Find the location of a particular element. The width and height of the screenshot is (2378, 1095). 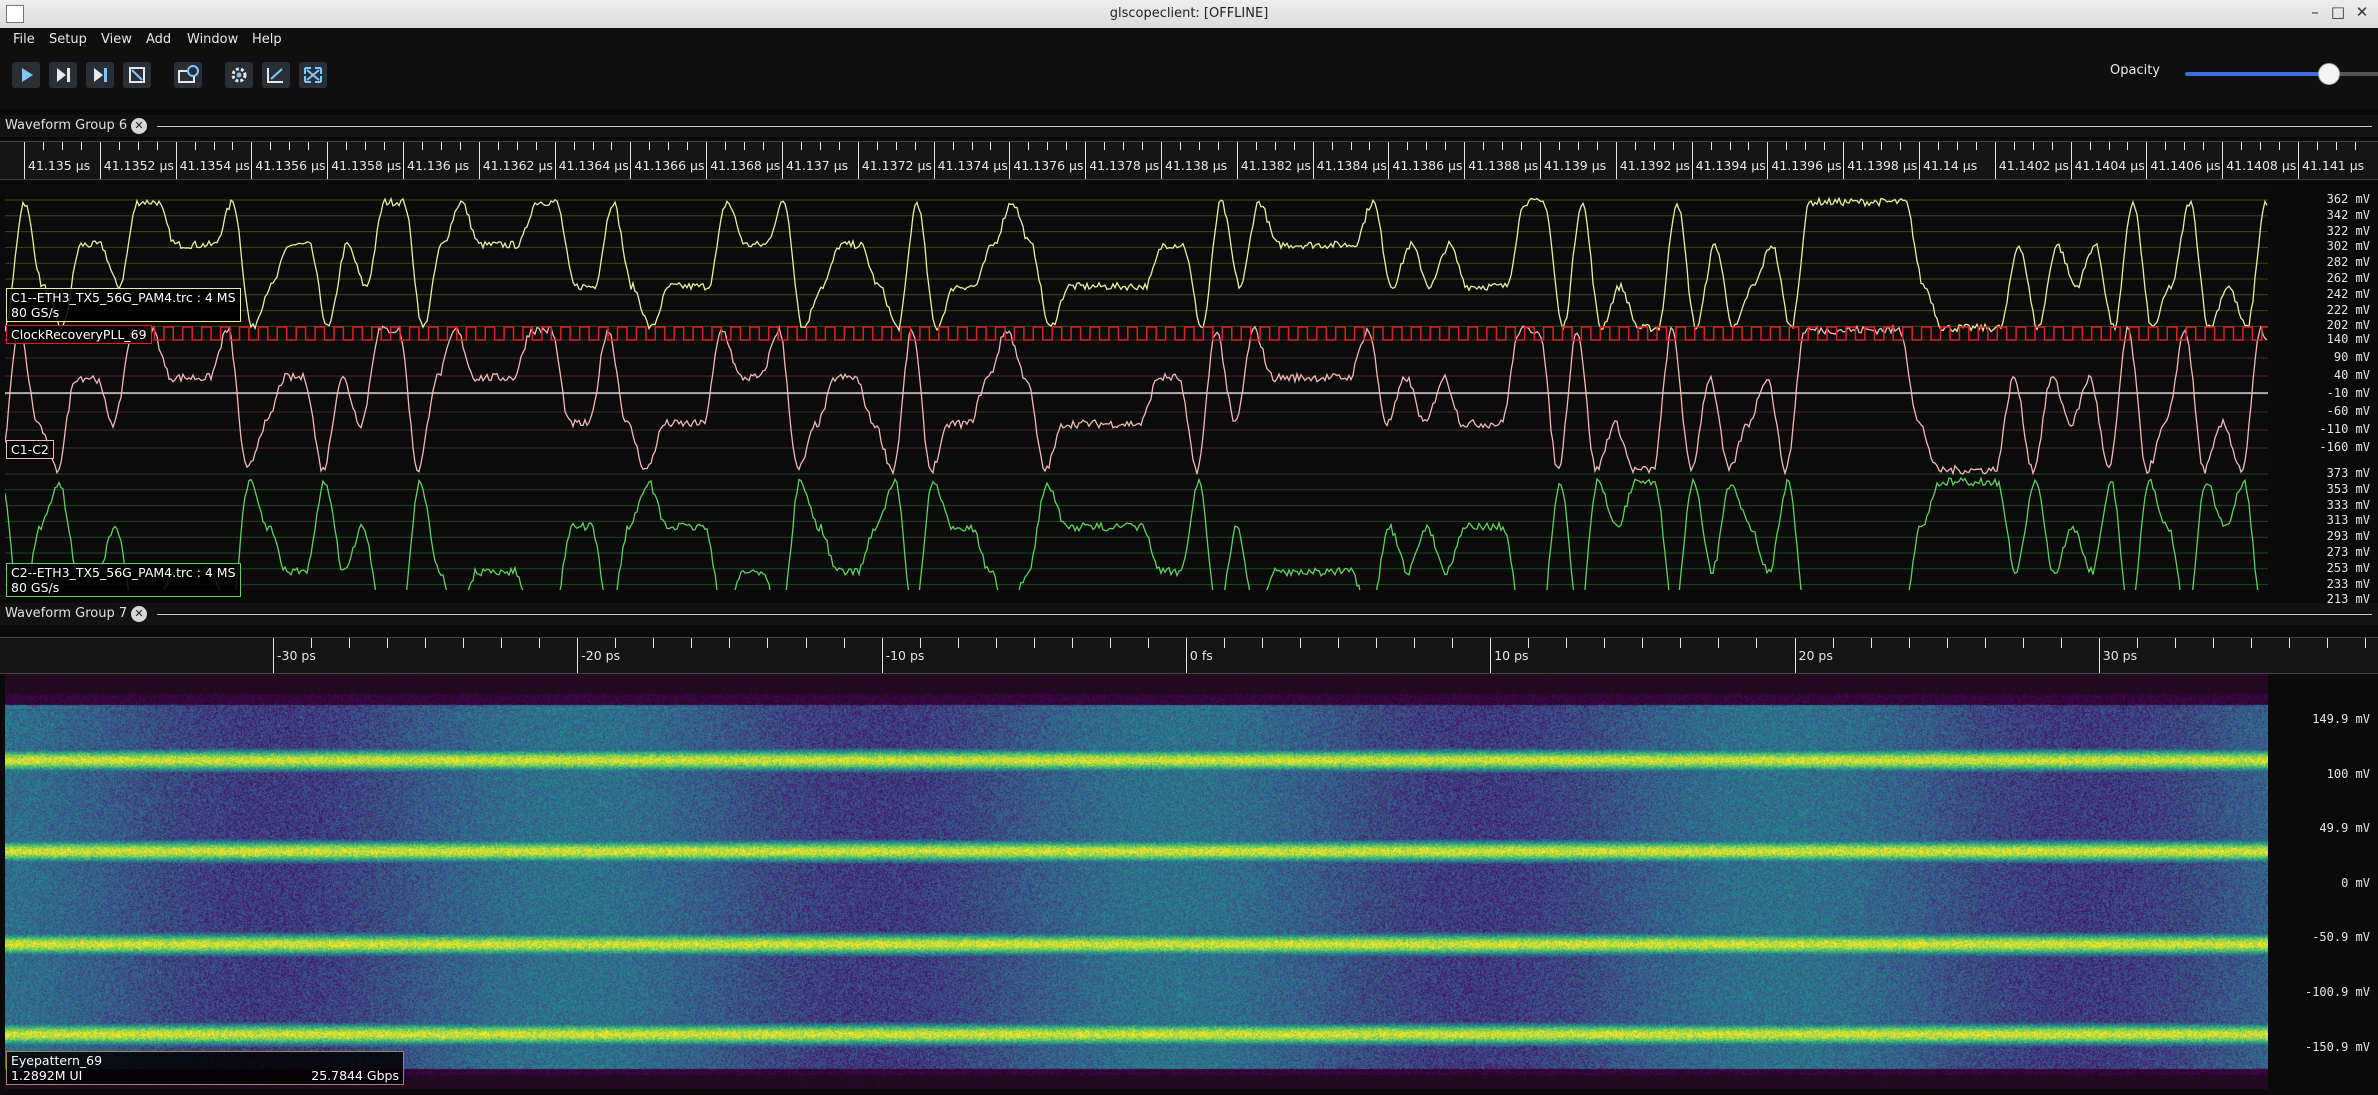

channel-label-c2: C2--ETH3_TX5_56G_PAM4.trc : 4 MS 80 GS/s is located at coordinates (123, 580).